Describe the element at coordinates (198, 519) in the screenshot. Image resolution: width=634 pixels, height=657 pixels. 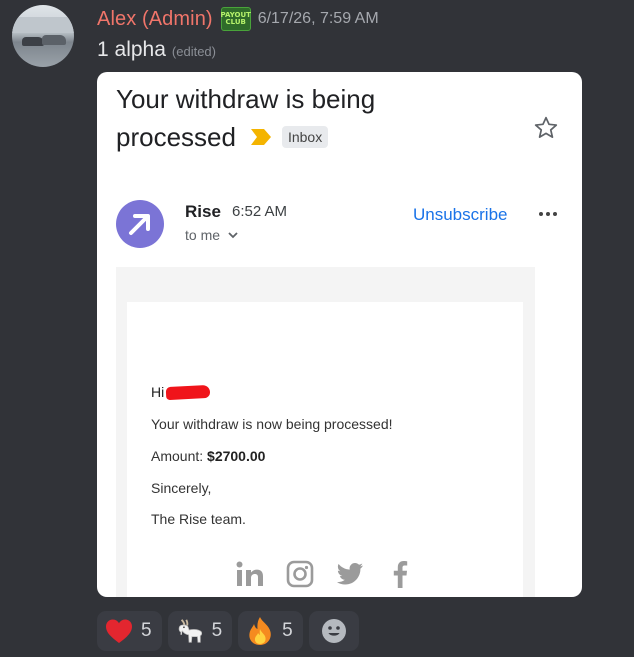
I see `email-signature: The Rise team.` at that location.